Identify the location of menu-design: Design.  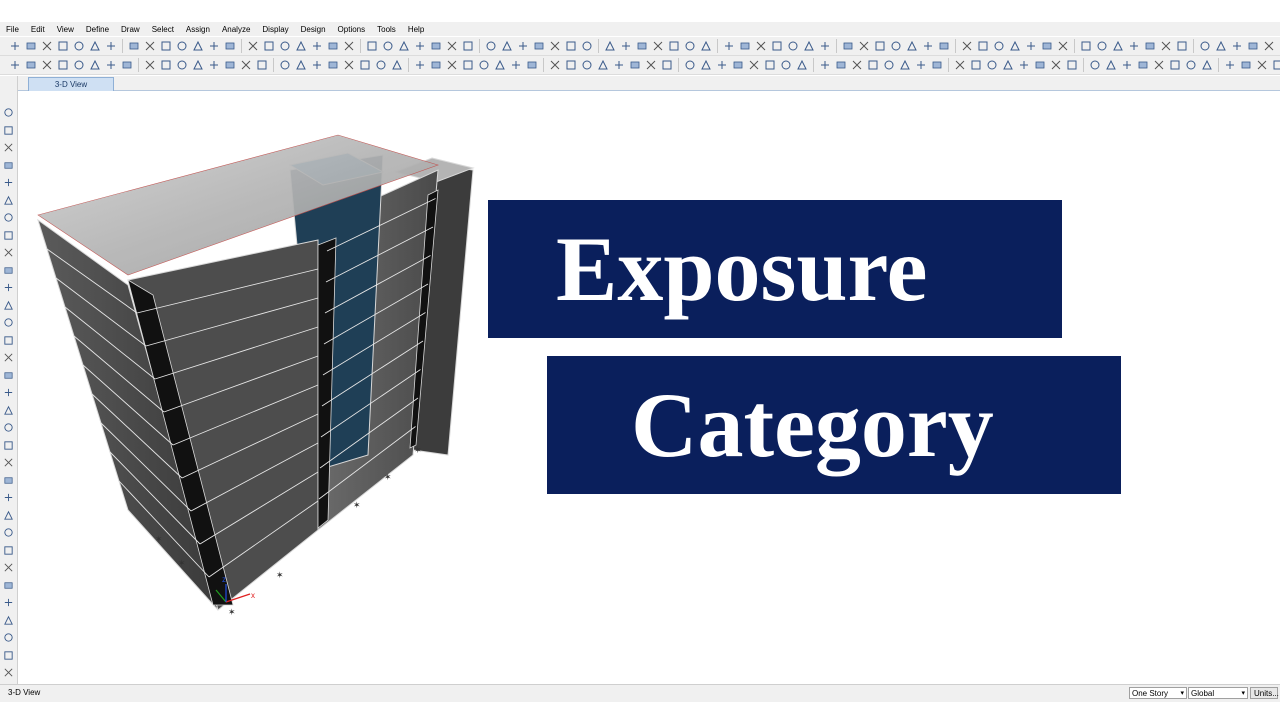
(313, 29).